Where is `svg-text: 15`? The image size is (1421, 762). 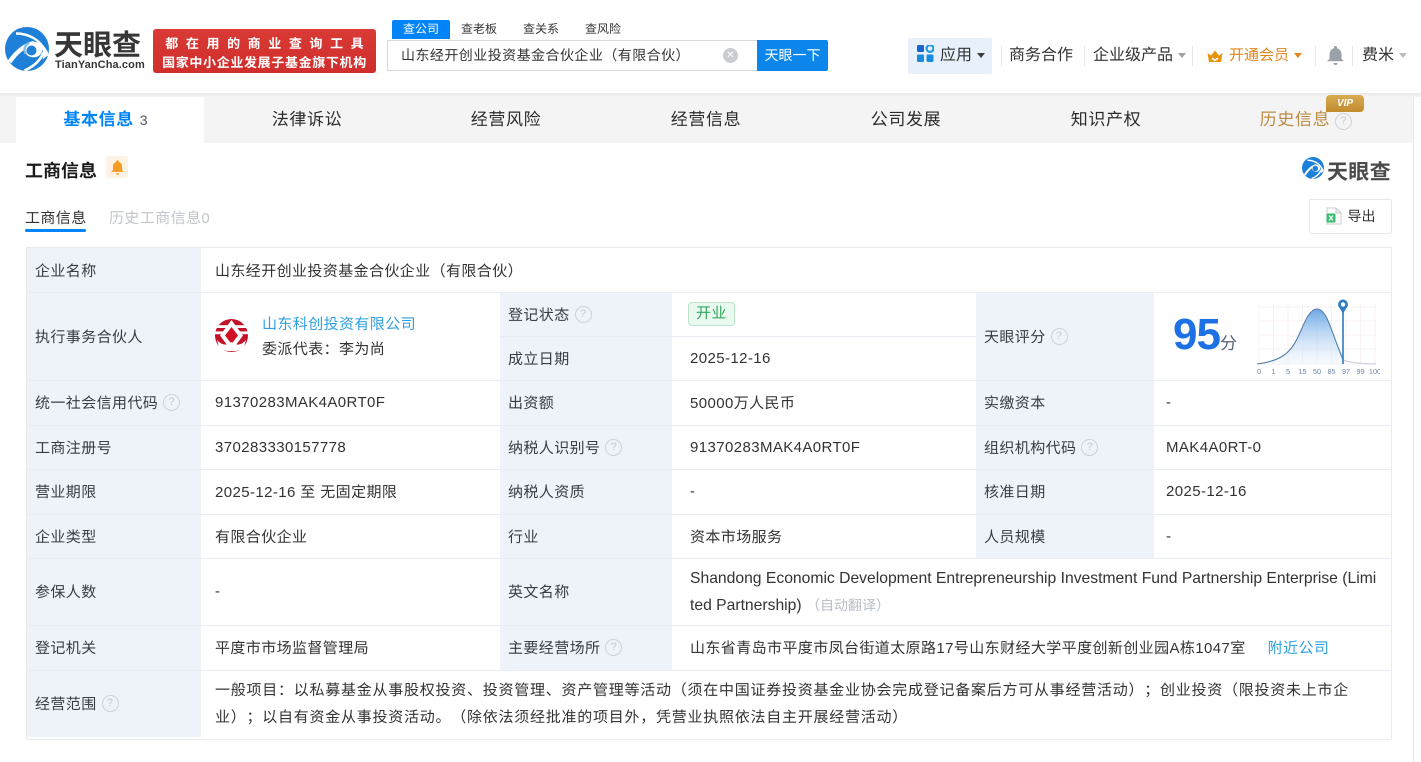
svg-text: 15 is located at coordinates (1302, 371).